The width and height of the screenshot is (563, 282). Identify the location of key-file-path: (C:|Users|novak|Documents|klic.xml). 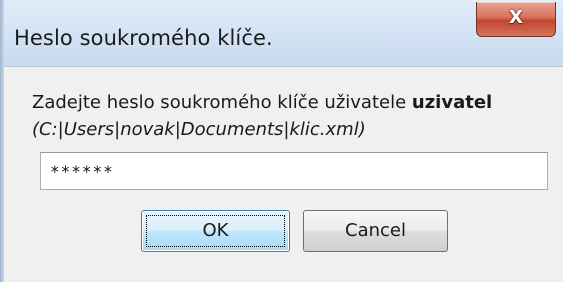
(199, 129).